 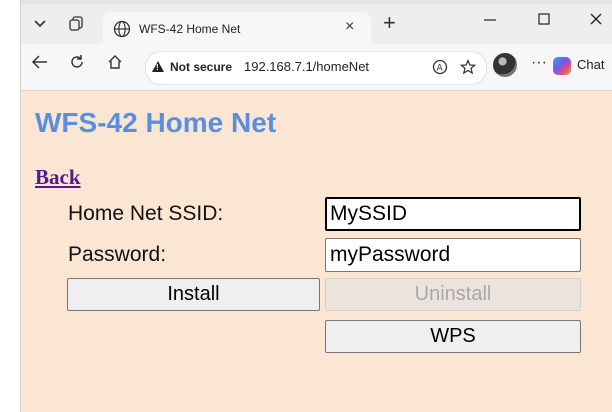 I want to click on minimize-icon, so click(x=490, y=22).